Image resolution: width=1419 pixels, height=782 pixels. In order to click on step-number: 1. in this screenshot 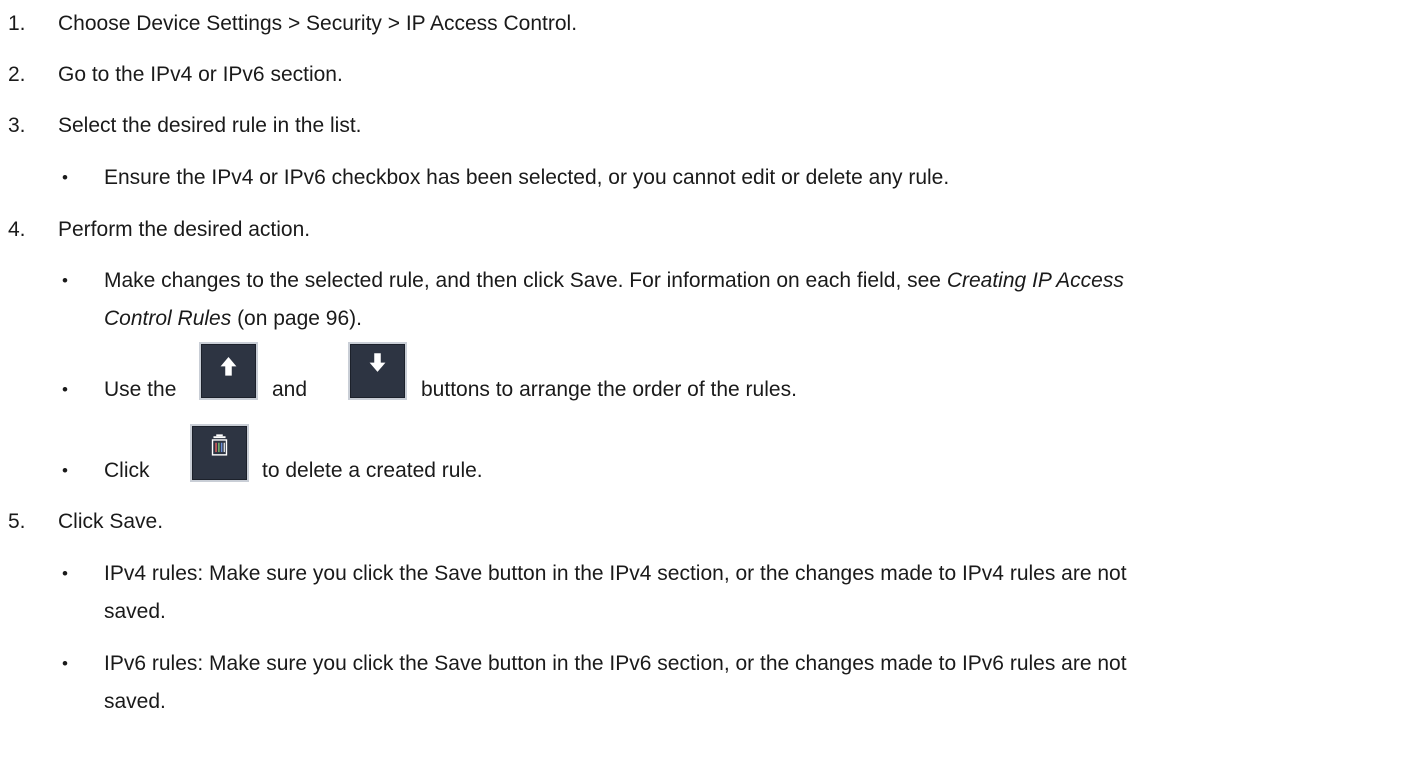, I will do `click(17, 23)`.